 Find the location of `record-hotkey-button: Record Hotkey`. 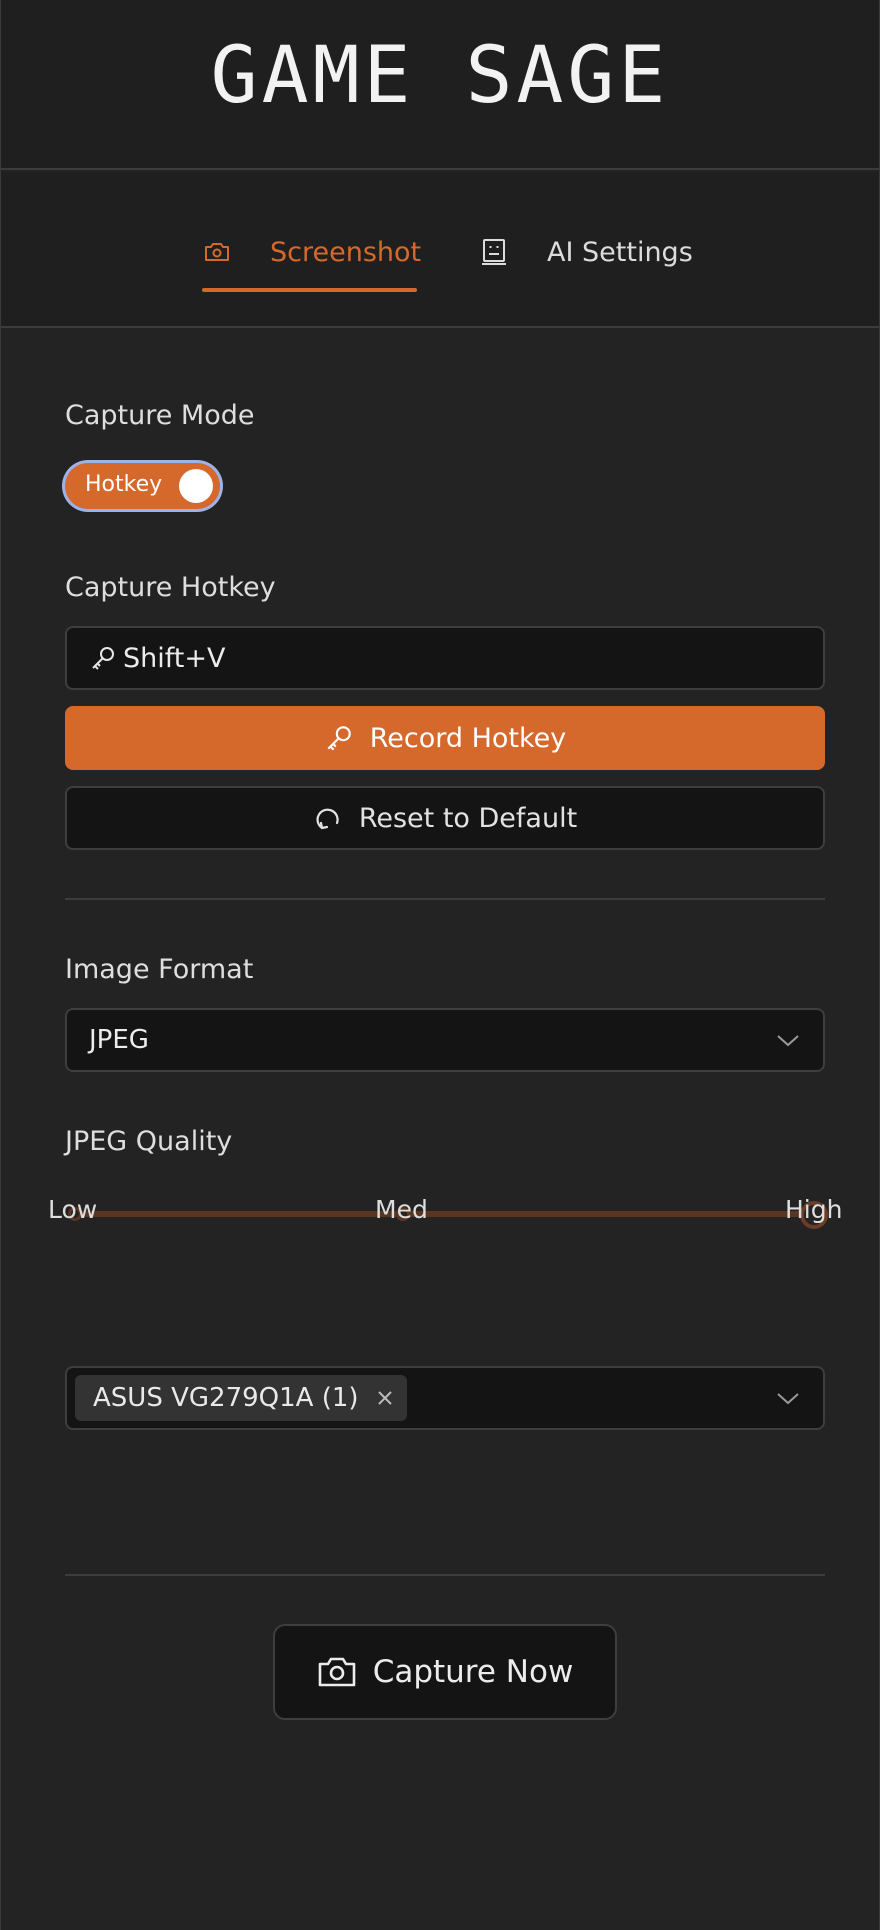

record-hotkey-button: Record Hotkey is located at coordinates (445, 738).